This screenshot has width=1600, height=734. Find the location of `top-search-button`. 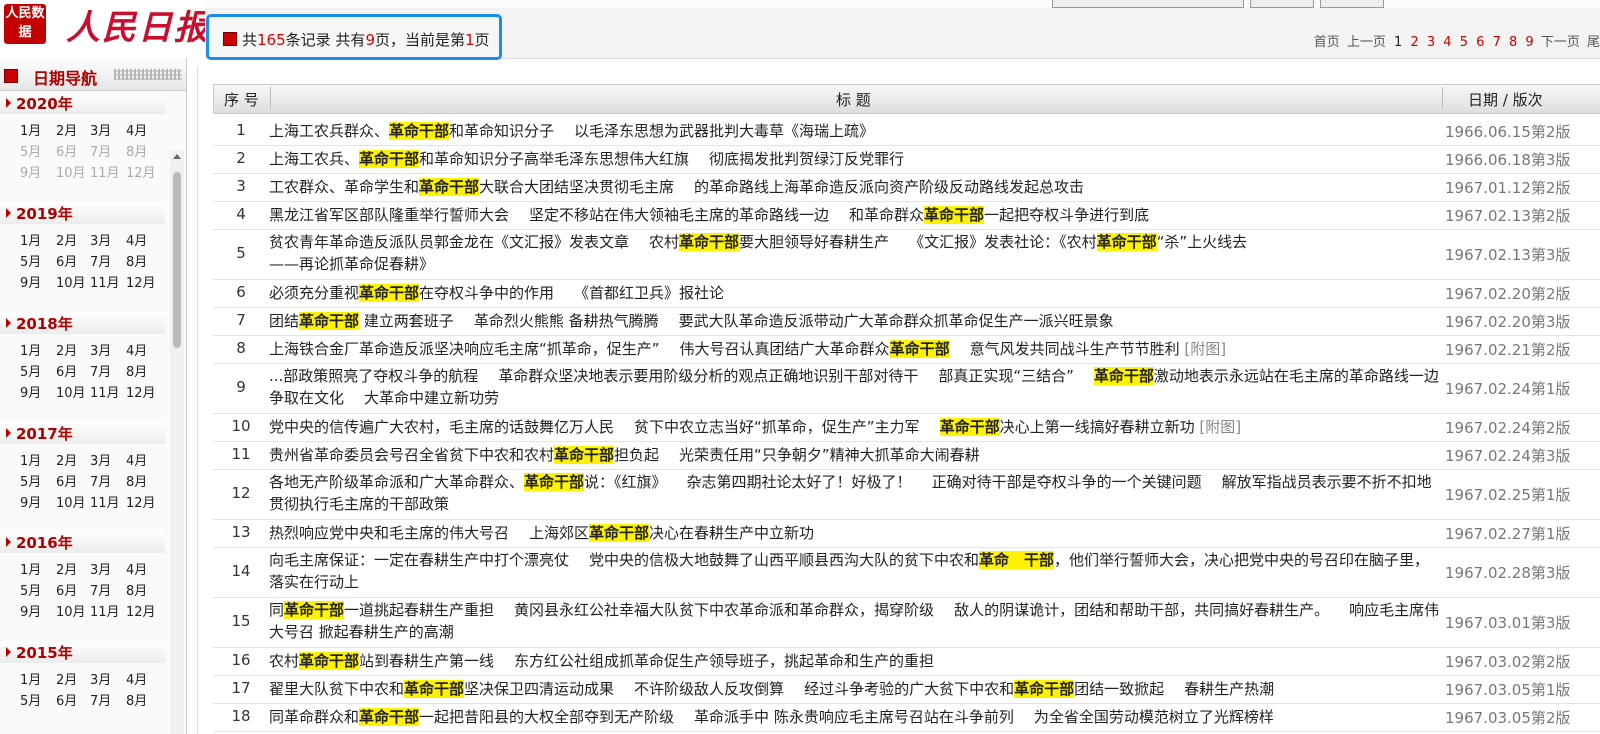

top-search-button is located at coordinates (1282, 4).